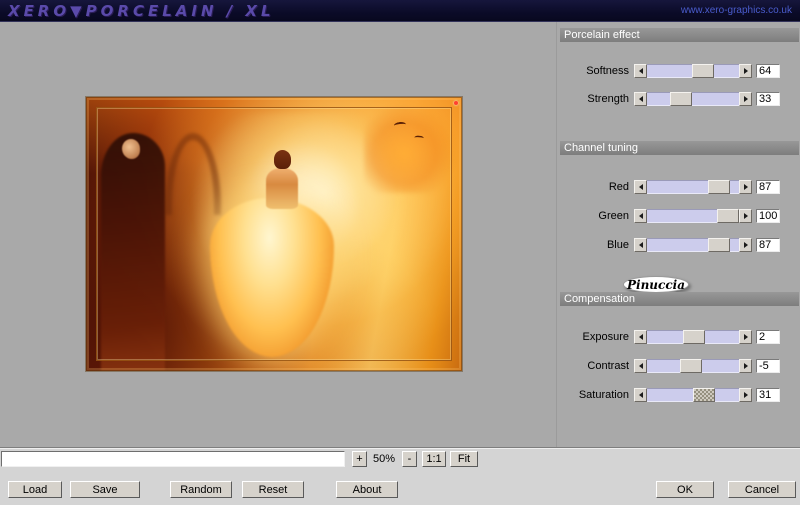  Describe the element at coordinates (768, 244) in the screenshot. I see `blue-value: 87` at that location.